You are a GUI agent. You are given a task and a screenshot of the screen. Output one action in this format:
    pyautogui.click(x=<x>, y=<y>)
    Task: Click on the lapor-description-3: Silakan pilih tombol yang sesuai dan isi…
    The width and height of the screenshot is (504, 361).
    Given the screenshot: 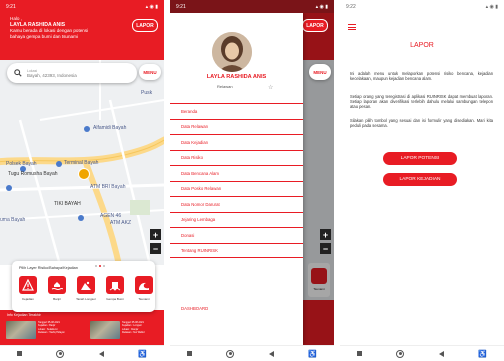 What is the action you would take?
    pyautogui.click(x=421, y=123)
    